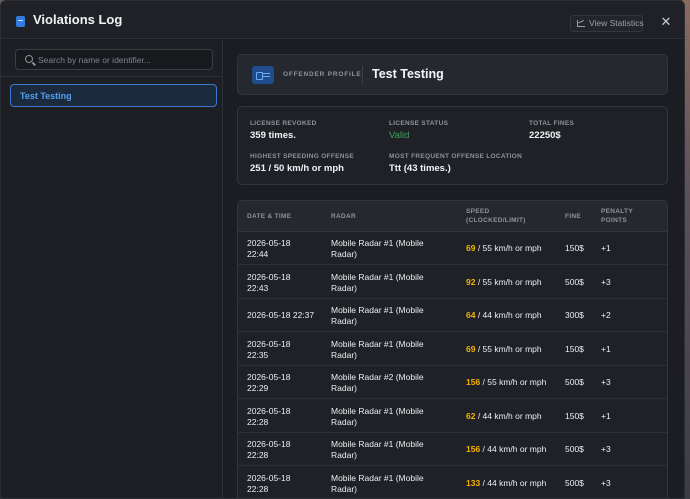  I want to click on cell-speed: 64 / 44 km/h or mph, so click(504, 315).